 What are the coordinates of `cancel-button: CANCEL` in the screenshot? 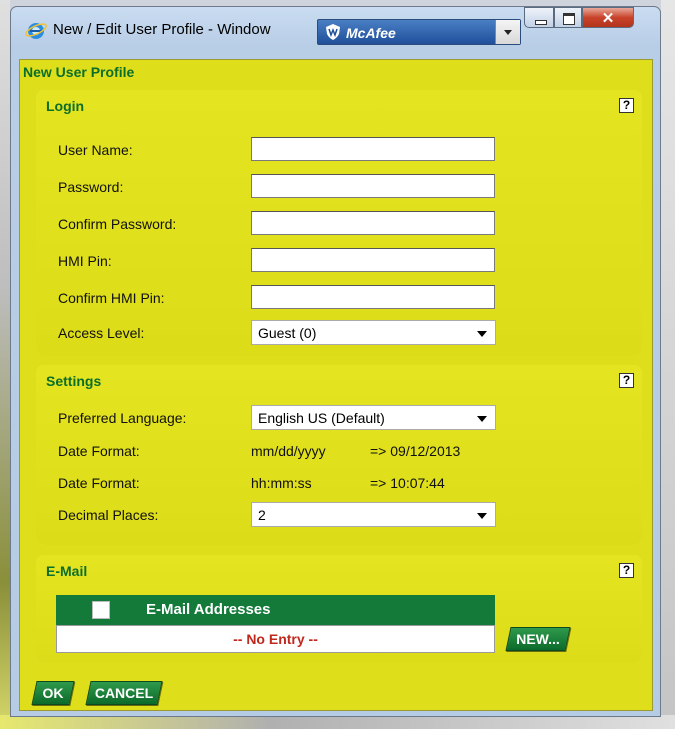 It's located at (124, 693).